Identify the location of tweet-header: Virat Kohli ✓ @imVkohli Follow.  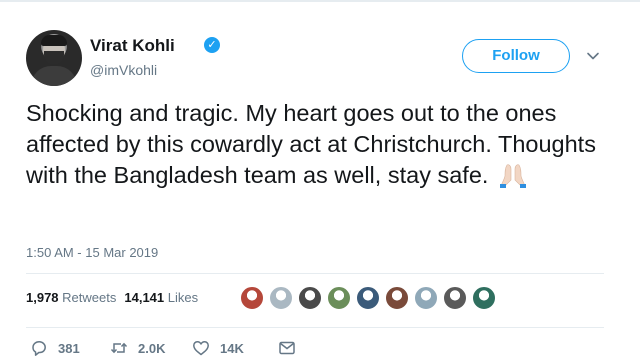
(321, 59).